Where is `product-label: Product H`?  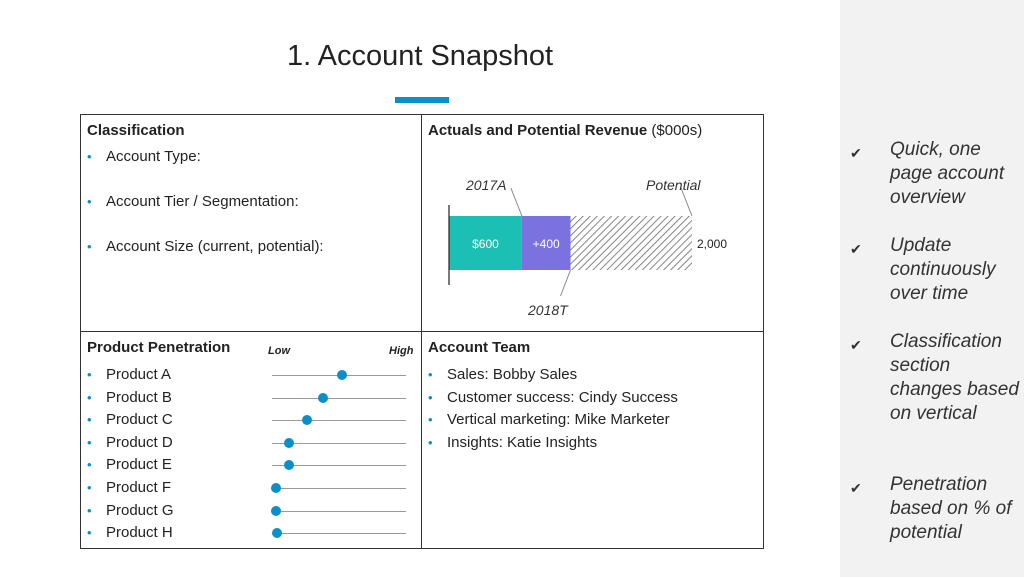 product-label: Product H is located at coordinates (139, 533).